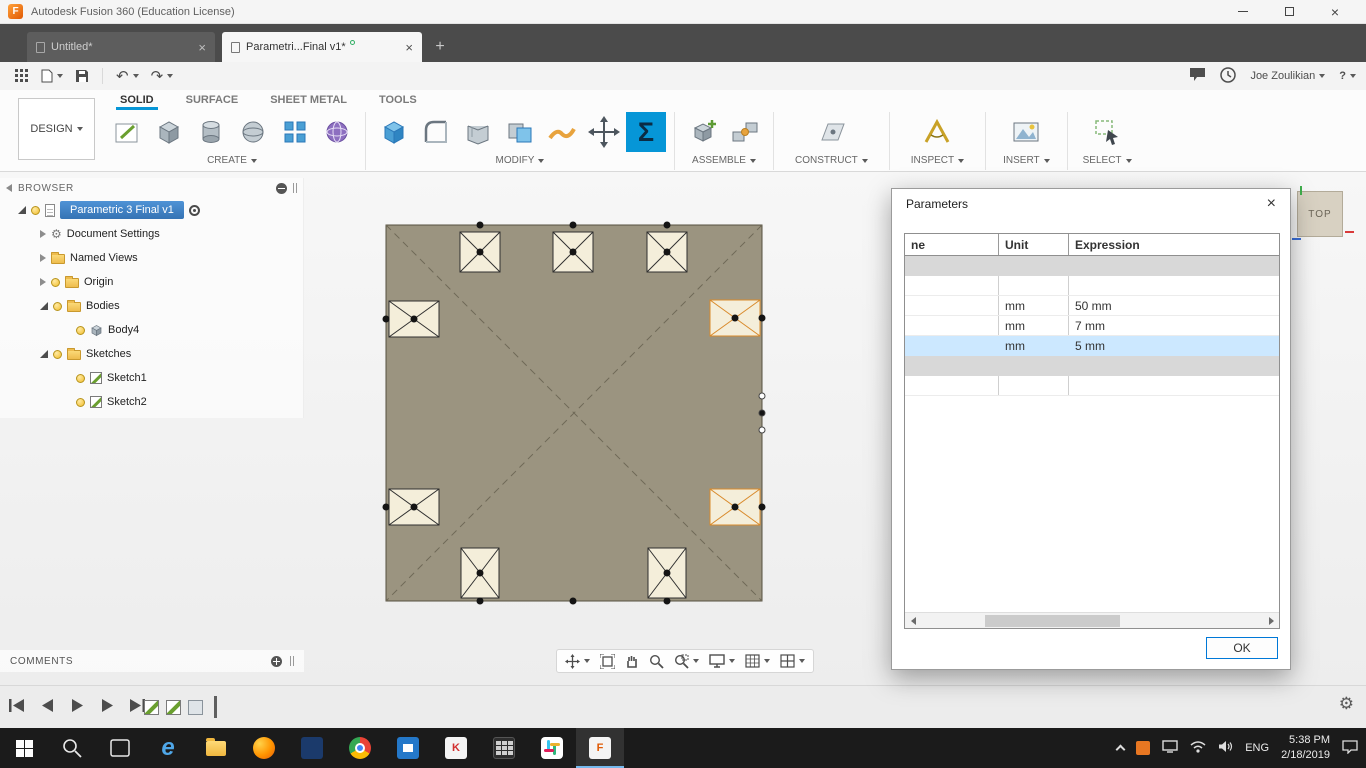 This screenshot has width=1366, height=768. I want to click on cylinder-icon, so click(211, 132).